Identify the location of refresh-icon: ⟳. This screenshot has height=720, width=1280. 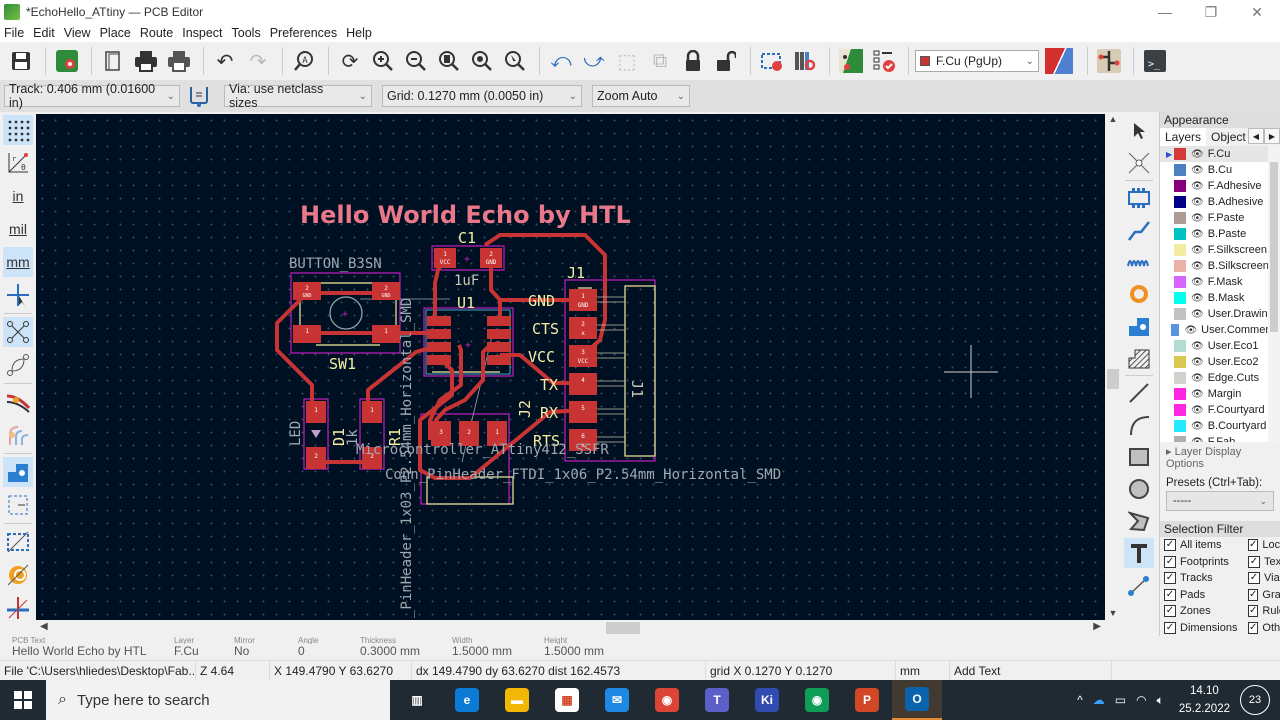
(350, 61).